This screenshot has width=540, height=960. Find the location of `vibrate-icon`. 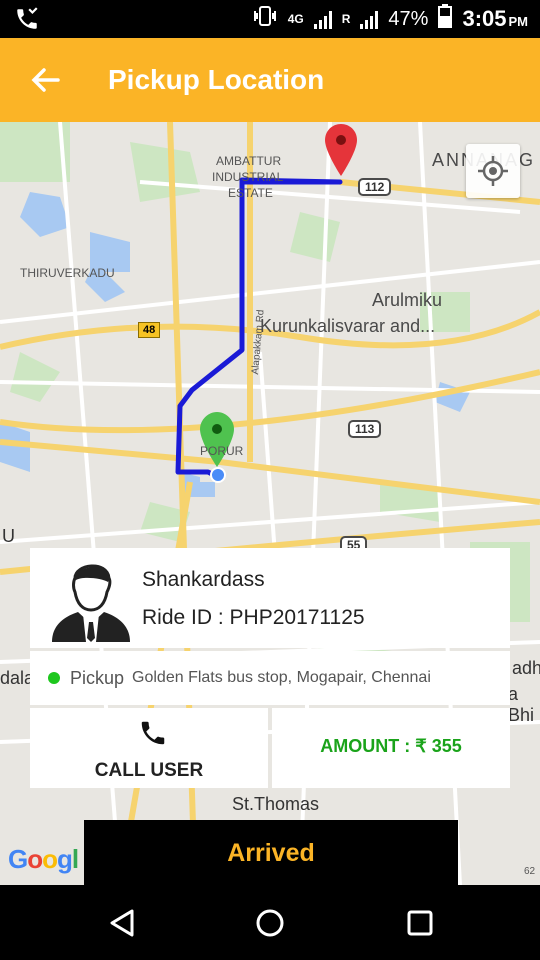

vibrate-icon is located at coordinates (265, 19).